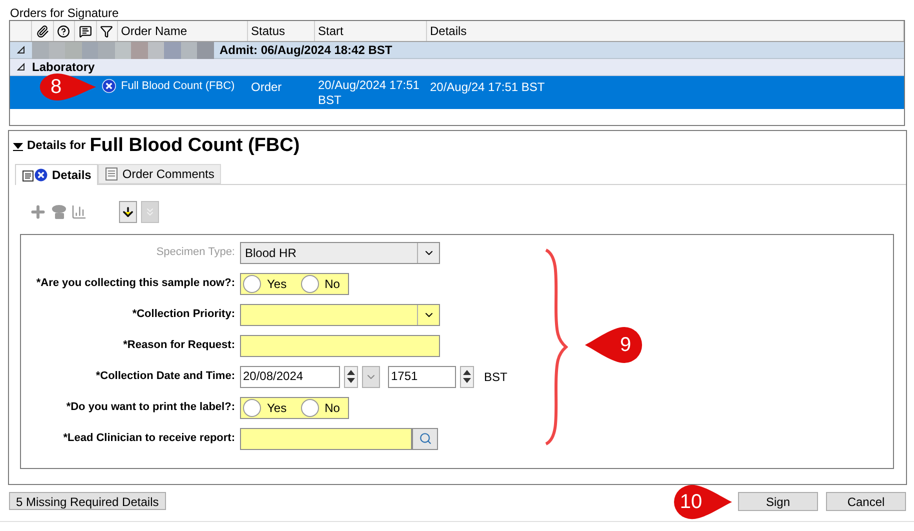 This screenshot has height=531, width=914. I want to click on table-cell-text: Full Blood Count (FBC), so click(178, 86).